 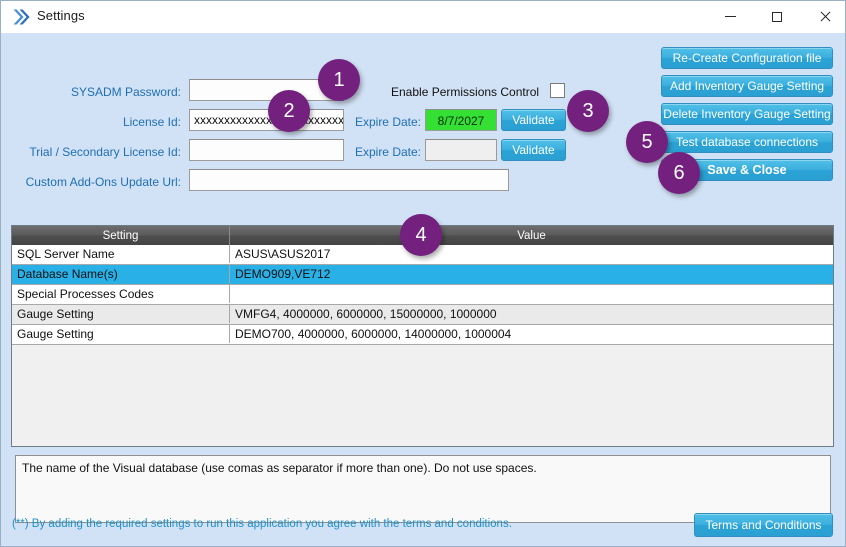 I want to click on expire-date-2-value, so click(x=461, y=150).